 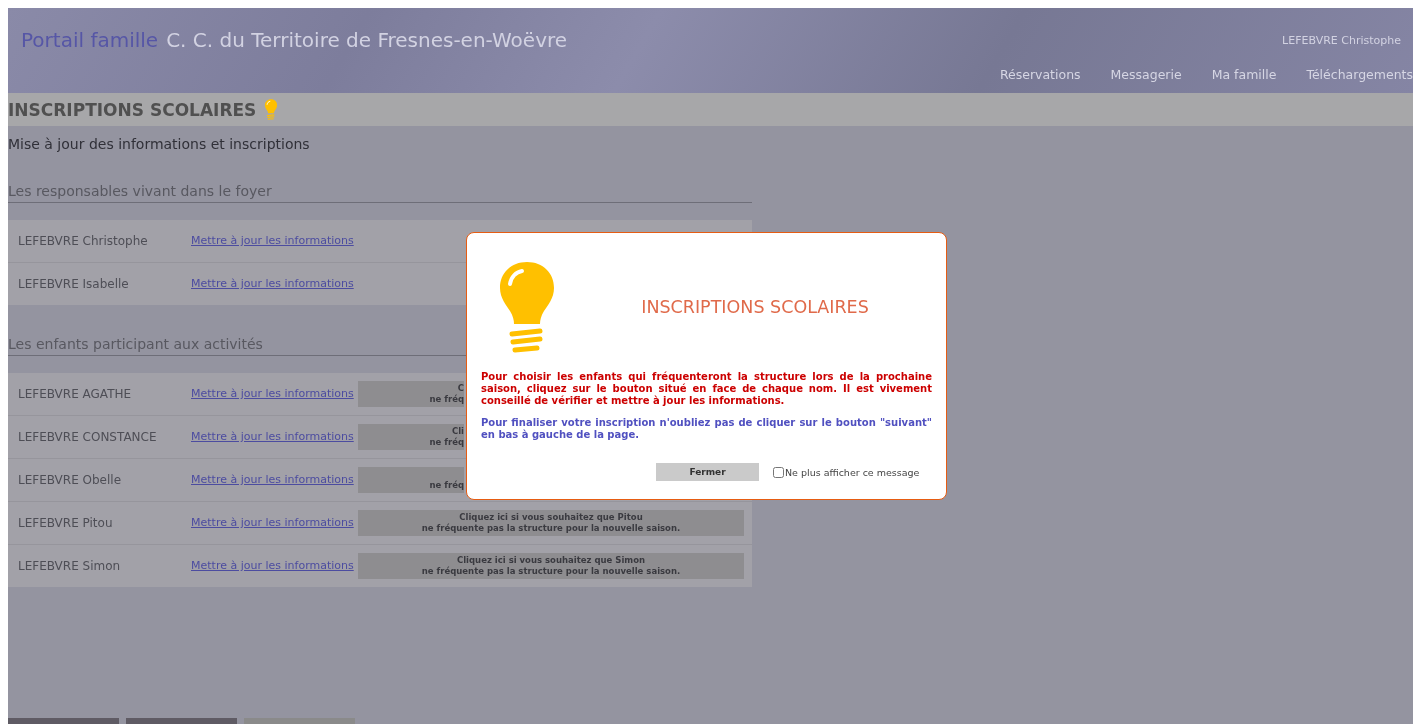 What do you see at coordinates (1359, 74) in the screenshot?
I see `nav-link: Téléchargements` at bounding box center [1359, 74].